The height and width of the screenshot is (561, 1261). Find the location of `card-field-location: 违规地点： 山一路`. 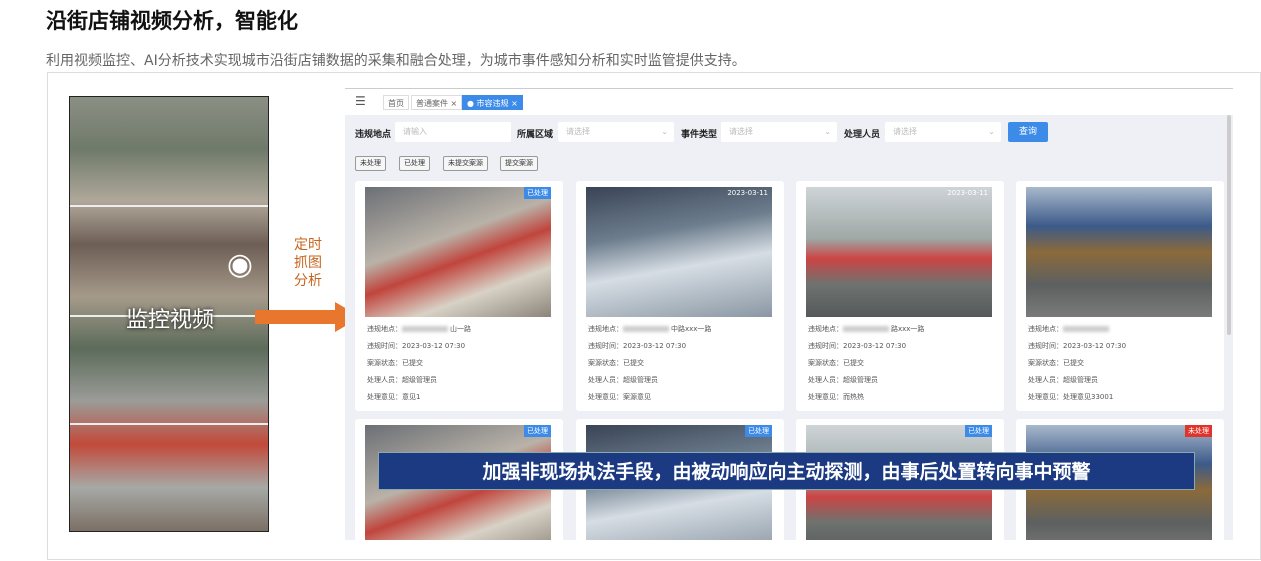

card-field-location: 违规地点： 山一路 is located at coordinates (419, 329).